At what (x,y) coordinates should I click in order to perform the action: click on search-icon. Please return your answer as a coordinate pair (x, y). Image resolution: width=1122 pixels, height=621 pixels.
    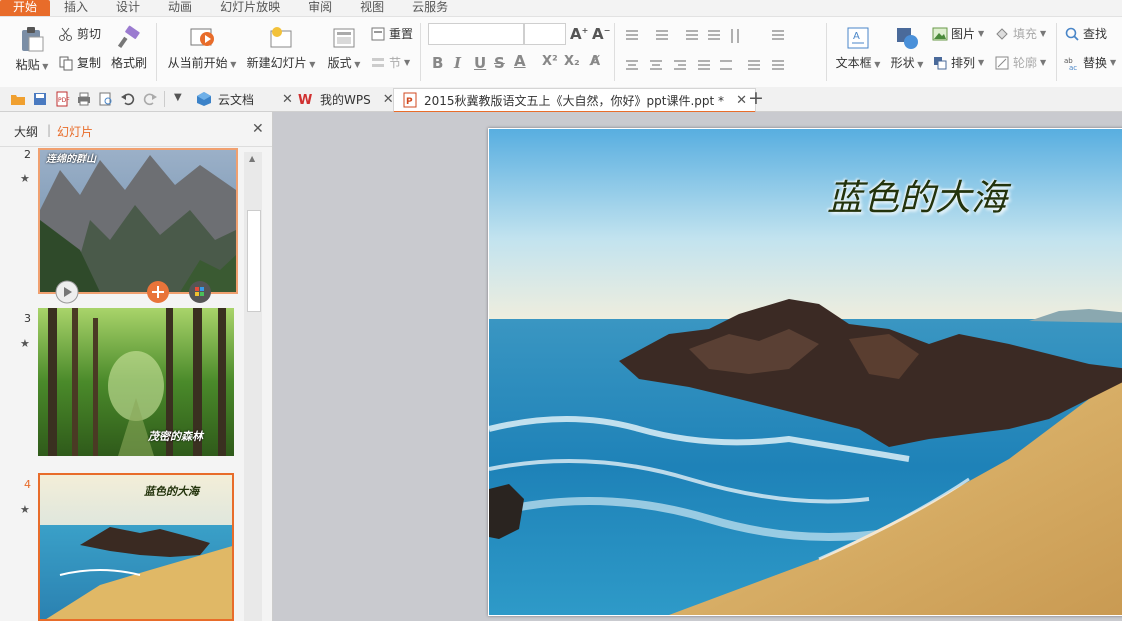
    Looking at the image, I should click on (1072, 34).